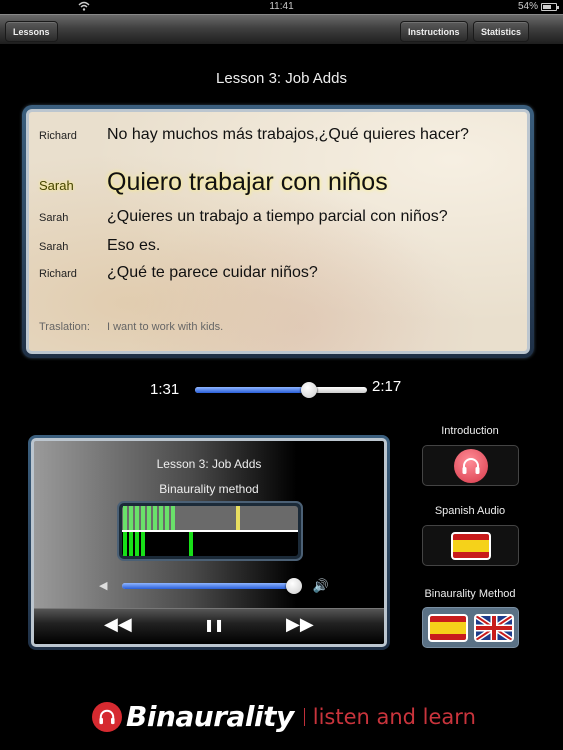 The image size is (563, 750). I want to click on status-bar: 11:41 54%, so click(281, 7).